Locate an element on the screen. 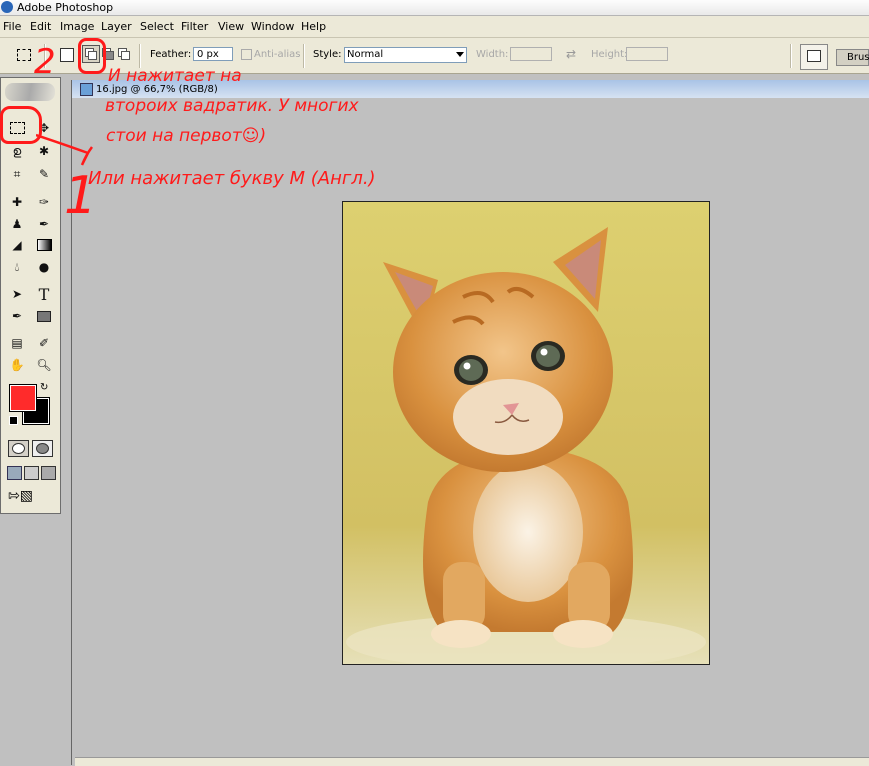  history-brush-icon: ✒ is located at coordinates (44, 224).